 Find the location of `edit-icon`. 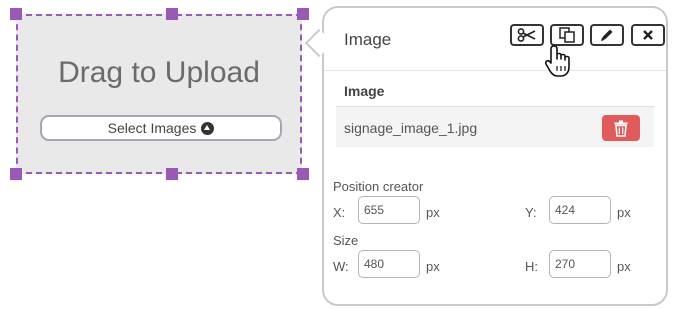

edit-icon is located at coordinates (607, 35).